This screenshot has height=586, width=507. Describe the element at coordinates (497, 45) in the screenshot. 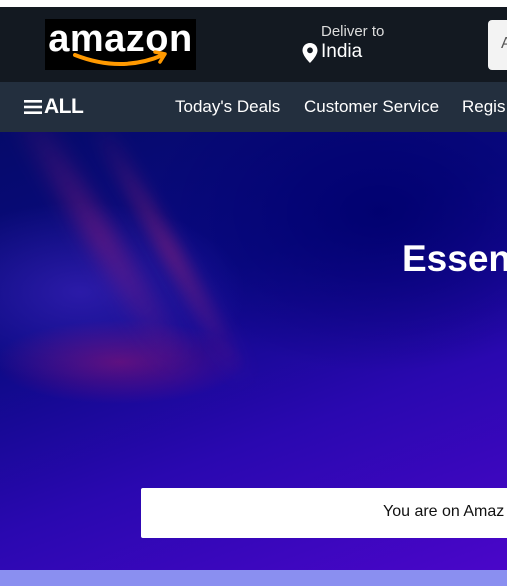

I see `search-category-select: A` at that location.